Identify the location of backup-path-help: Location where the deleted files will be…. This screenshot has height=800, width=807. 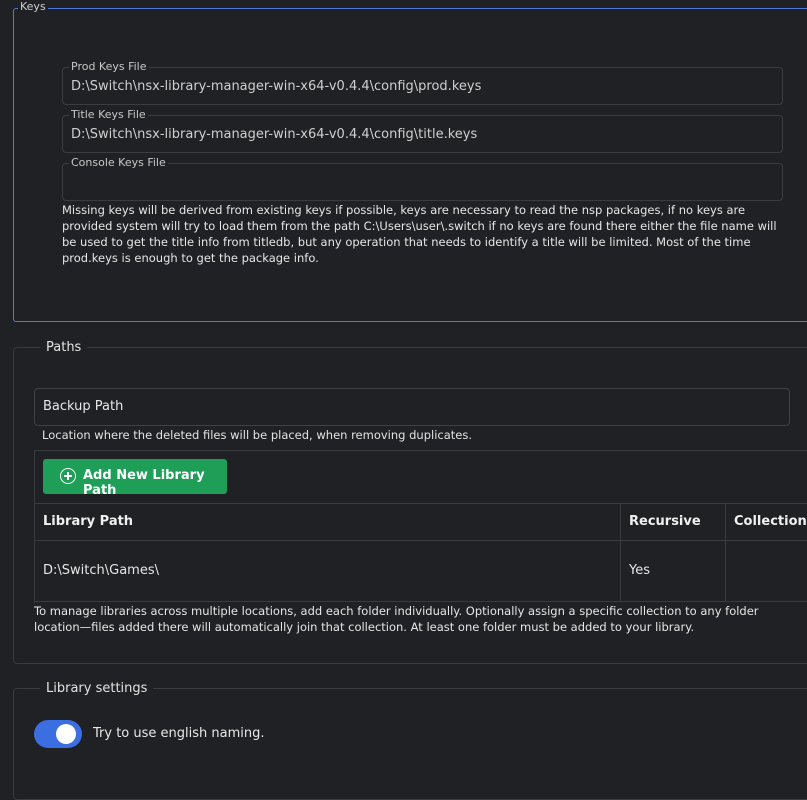
(257, 435).